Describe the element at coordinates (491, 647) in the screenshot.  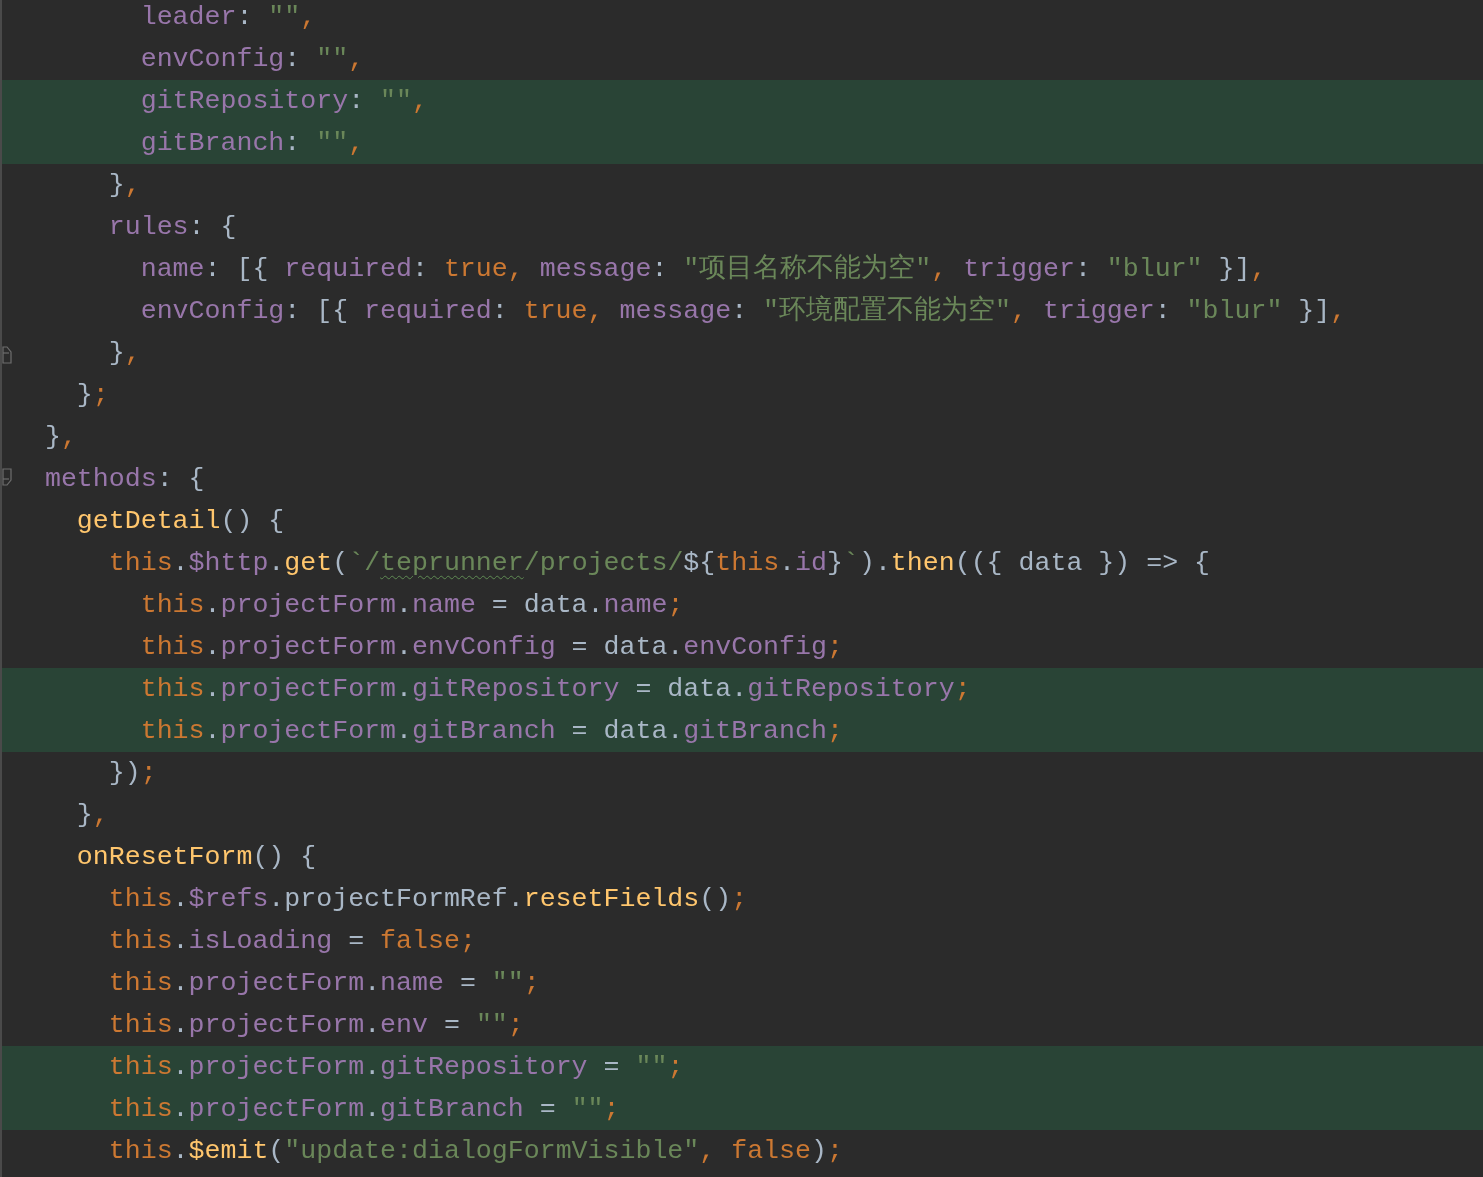
I see `code-line: this.projectForm.envConfig = data.envConfig;` at that location.